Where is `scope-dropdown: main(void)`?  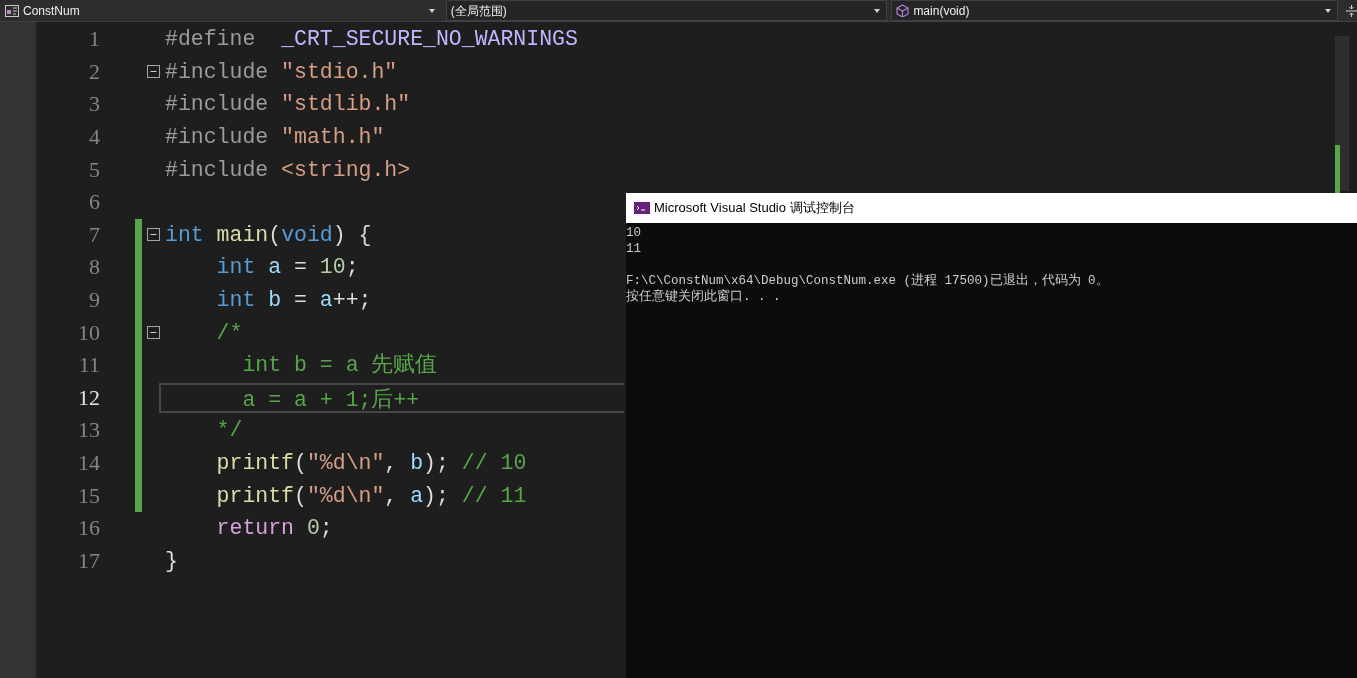
scope-dropdown: main(void) is located at coordinates (1115, 10).